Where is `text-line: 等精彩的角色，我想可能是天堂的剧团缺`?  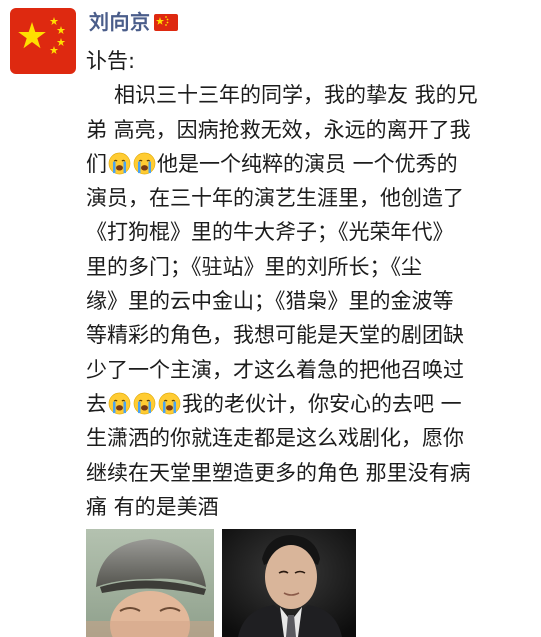
text-line: 等精彩的角色，我想可能是天堂的剧团缺 is located at coordinates (306, 335).